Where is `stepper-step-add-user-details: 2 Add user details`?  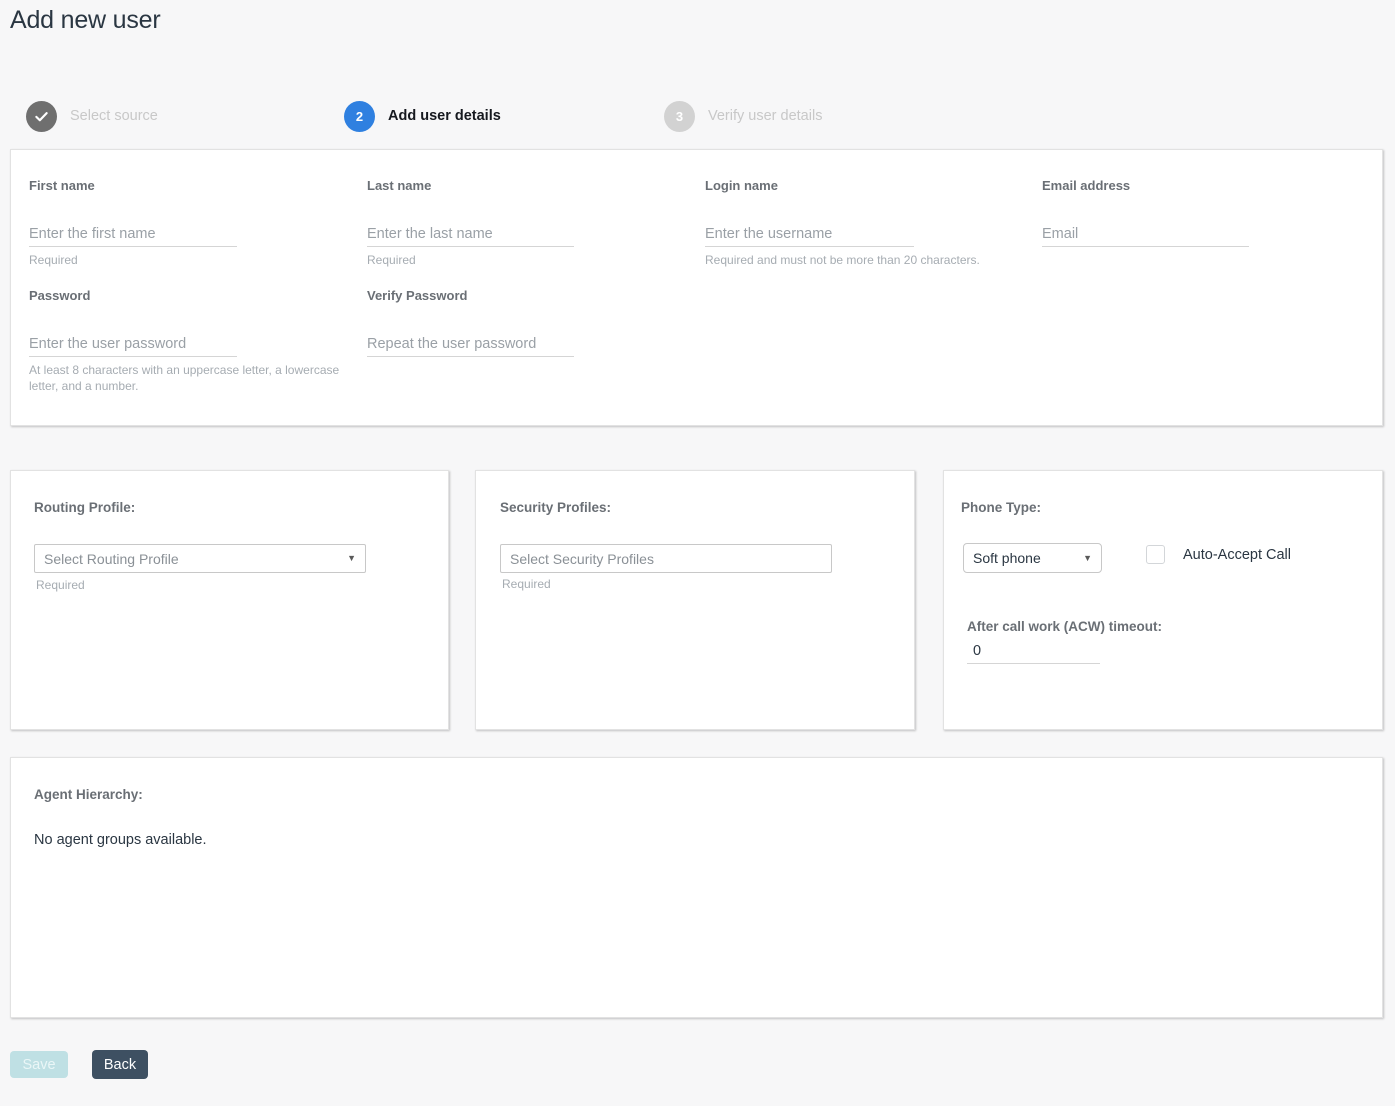 stepper-step-add-user-details: 2 Add user details is located at coordinates (422, 116).